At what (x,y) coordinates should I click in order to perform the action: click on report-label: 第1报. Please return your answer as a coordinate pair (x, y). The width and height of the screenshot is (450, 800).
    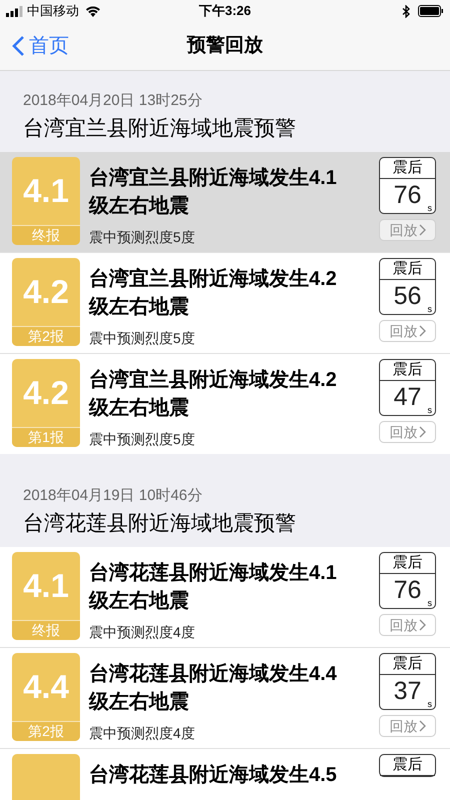
    Looking at the image, I should click on (46, 437).